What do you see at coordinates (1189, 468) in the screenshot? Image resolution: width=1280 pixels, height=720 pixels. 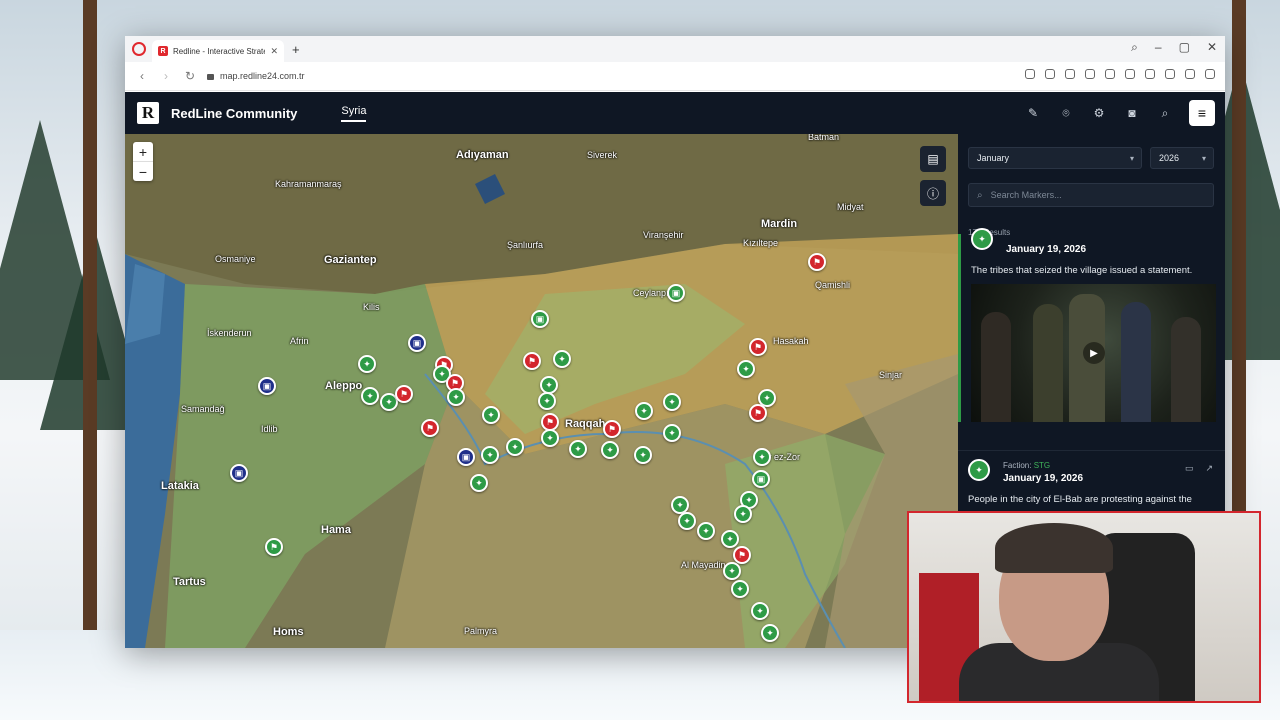 I see `video-icon: ▭` at bounding box center [1189, 468].